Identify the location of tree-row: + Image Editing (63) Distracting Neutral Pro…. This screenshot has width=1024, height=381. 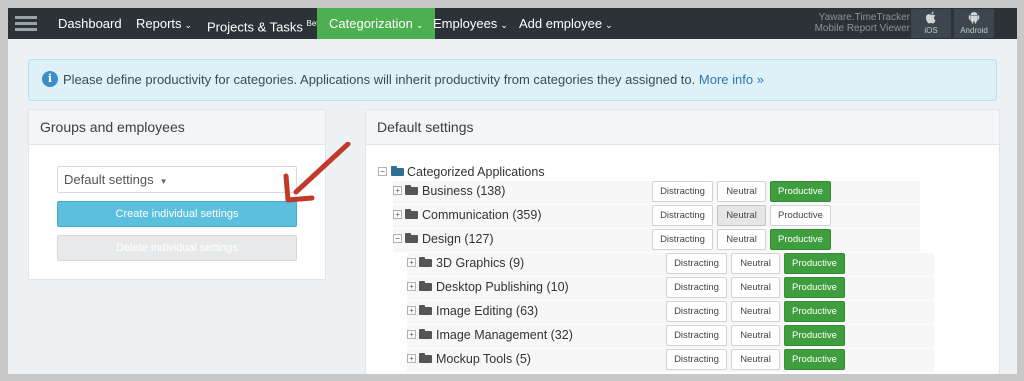
(670, 312).